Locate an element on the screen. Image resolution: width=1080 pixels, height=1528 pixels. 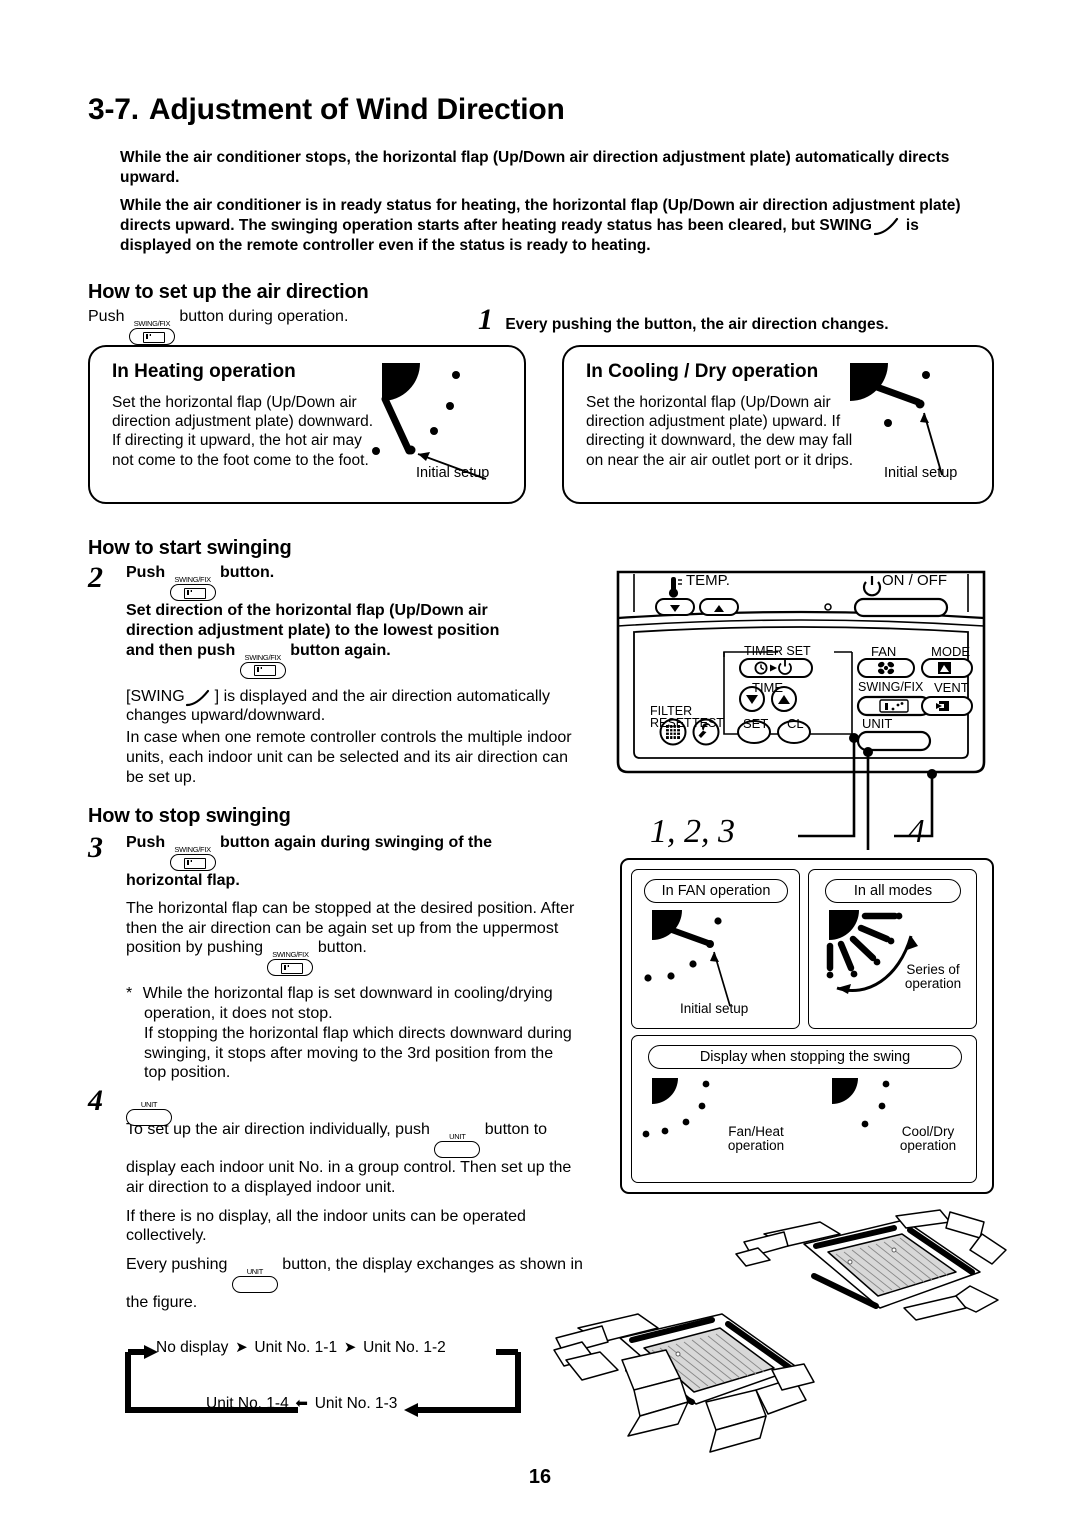
fan-initial-setup-label: Initial setup is located at coordinates (714, 1008).